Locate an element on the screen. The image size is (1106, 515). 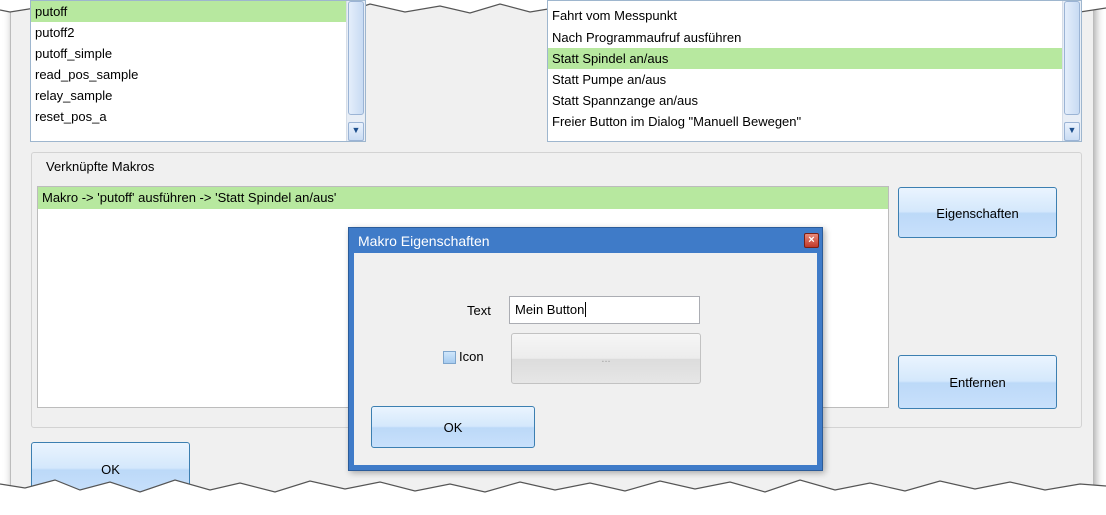
list-item: reset_pos_a is located at coordinates (198, 116).